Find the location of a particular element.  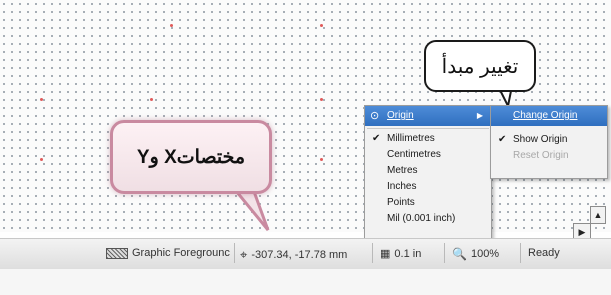

grid-indicator: ▦ 0.1 in is located at coordinates (401, 254).